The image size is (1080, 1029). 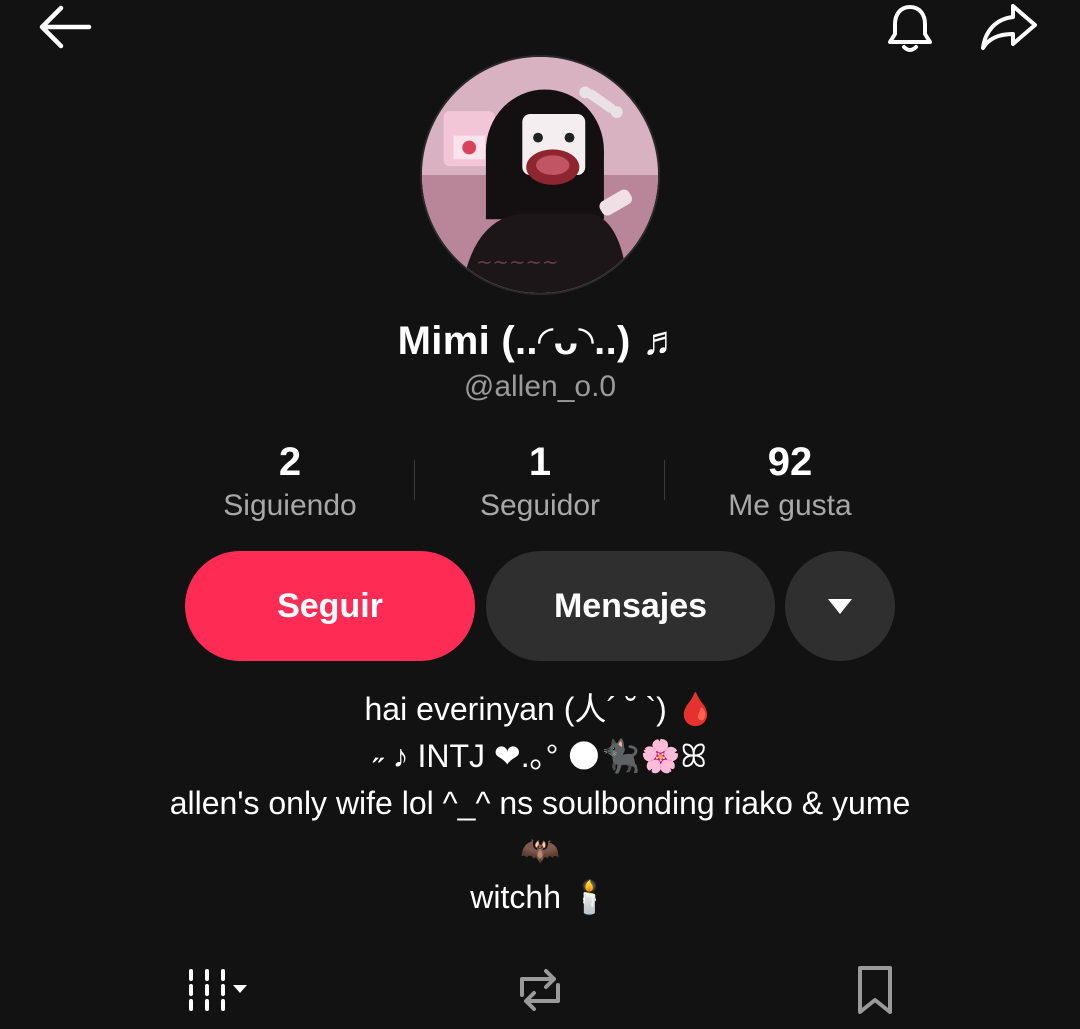 I want to click on top-bar, so click(x=540, y=30).